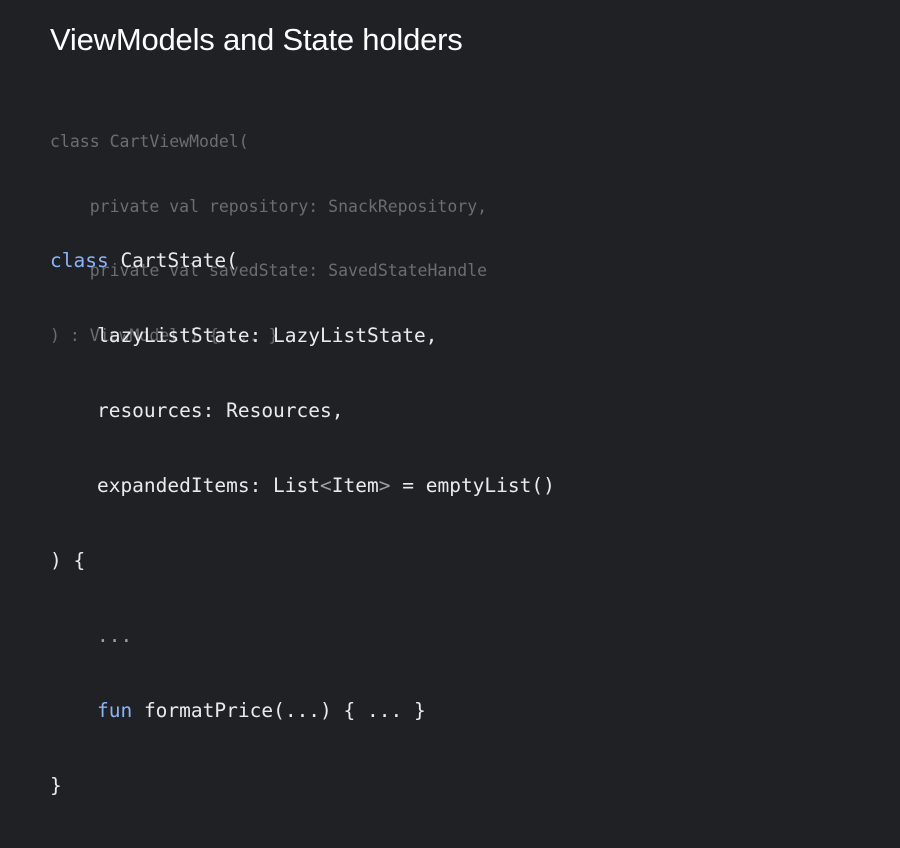 The width and height of the screenshot is (900, 848). What do you see at coordinates (174, 141) in the screenshot?
I see `class-declaration: CartViewModel(` at bounding box center [174, 141].